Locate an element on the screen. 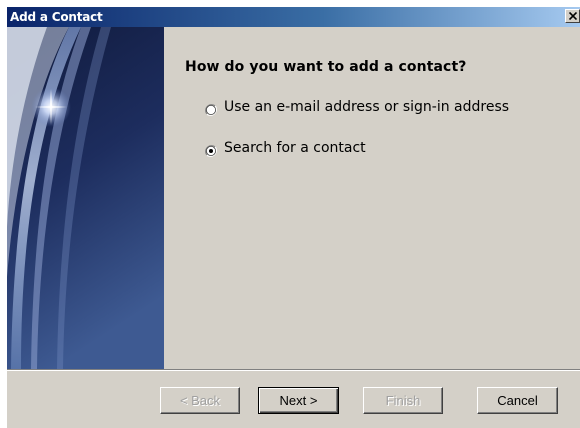 The width and height of the screenshot is (580, 428). option-search-label: Search for a contact is located at coordinates (295, 148).